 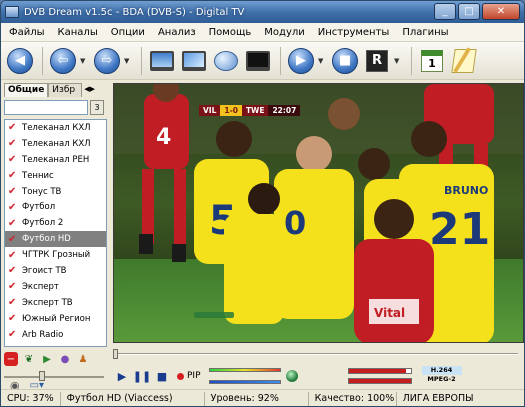 What do you see at coordinates (354, 32) in the screenshot?
I see `menu-tools: Инструменты` at bounding box center [354, 32].